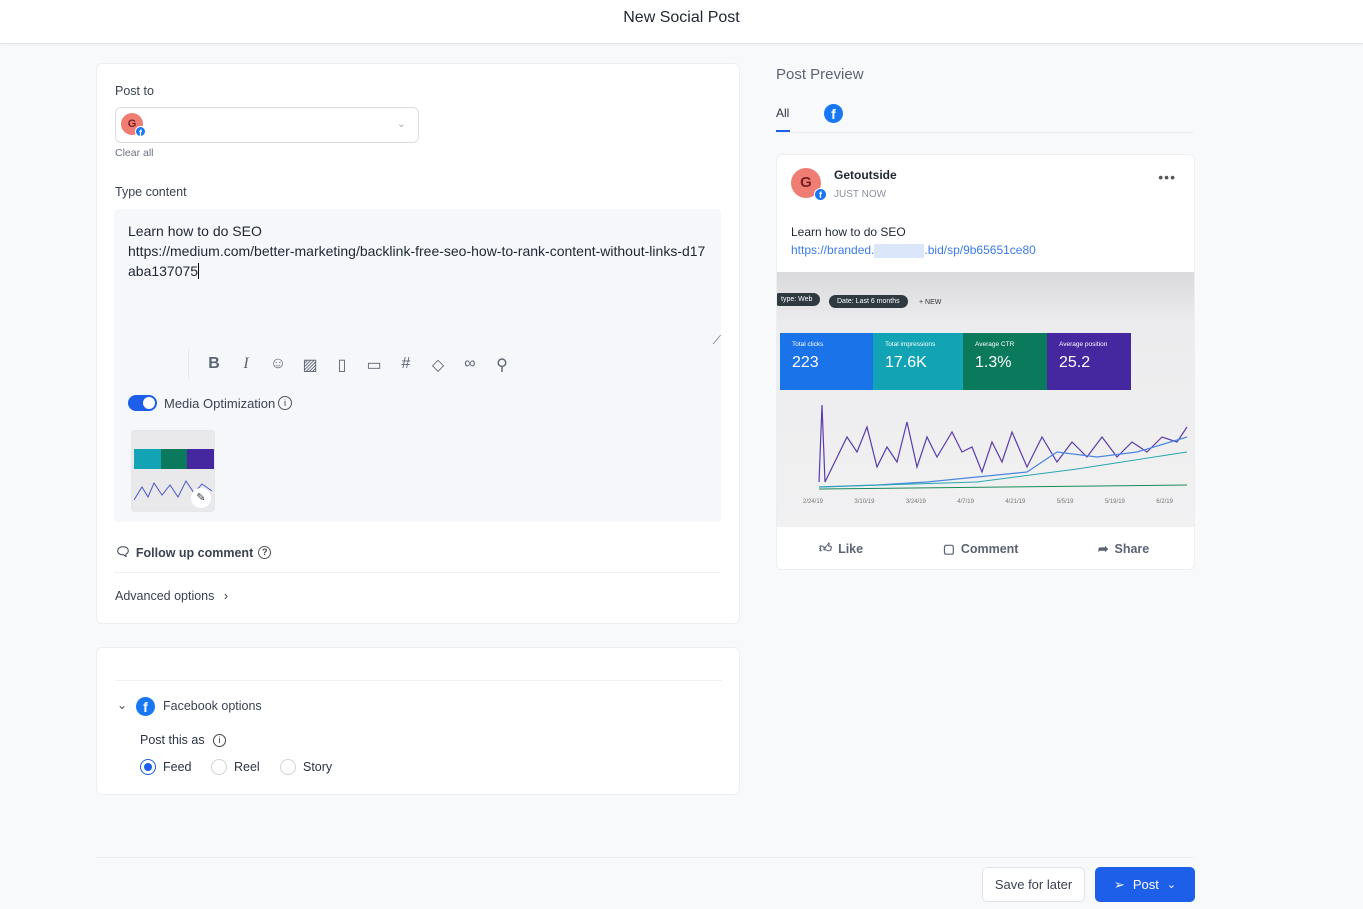  Describe the element at coordinates (851, 548) in the screenshot. I see `like-label: Like` at that location.